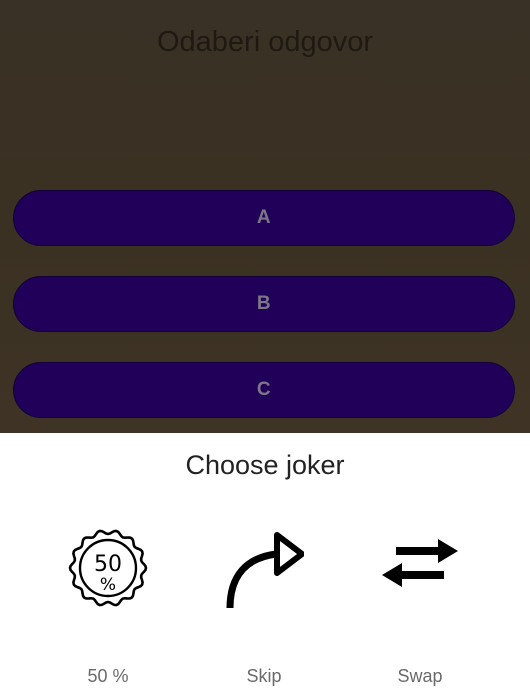 This screenshot has width=530, height=699. Describe the element at coordinates (264, 304) in the screenshot. I see `answer-button-b: B` at that location.